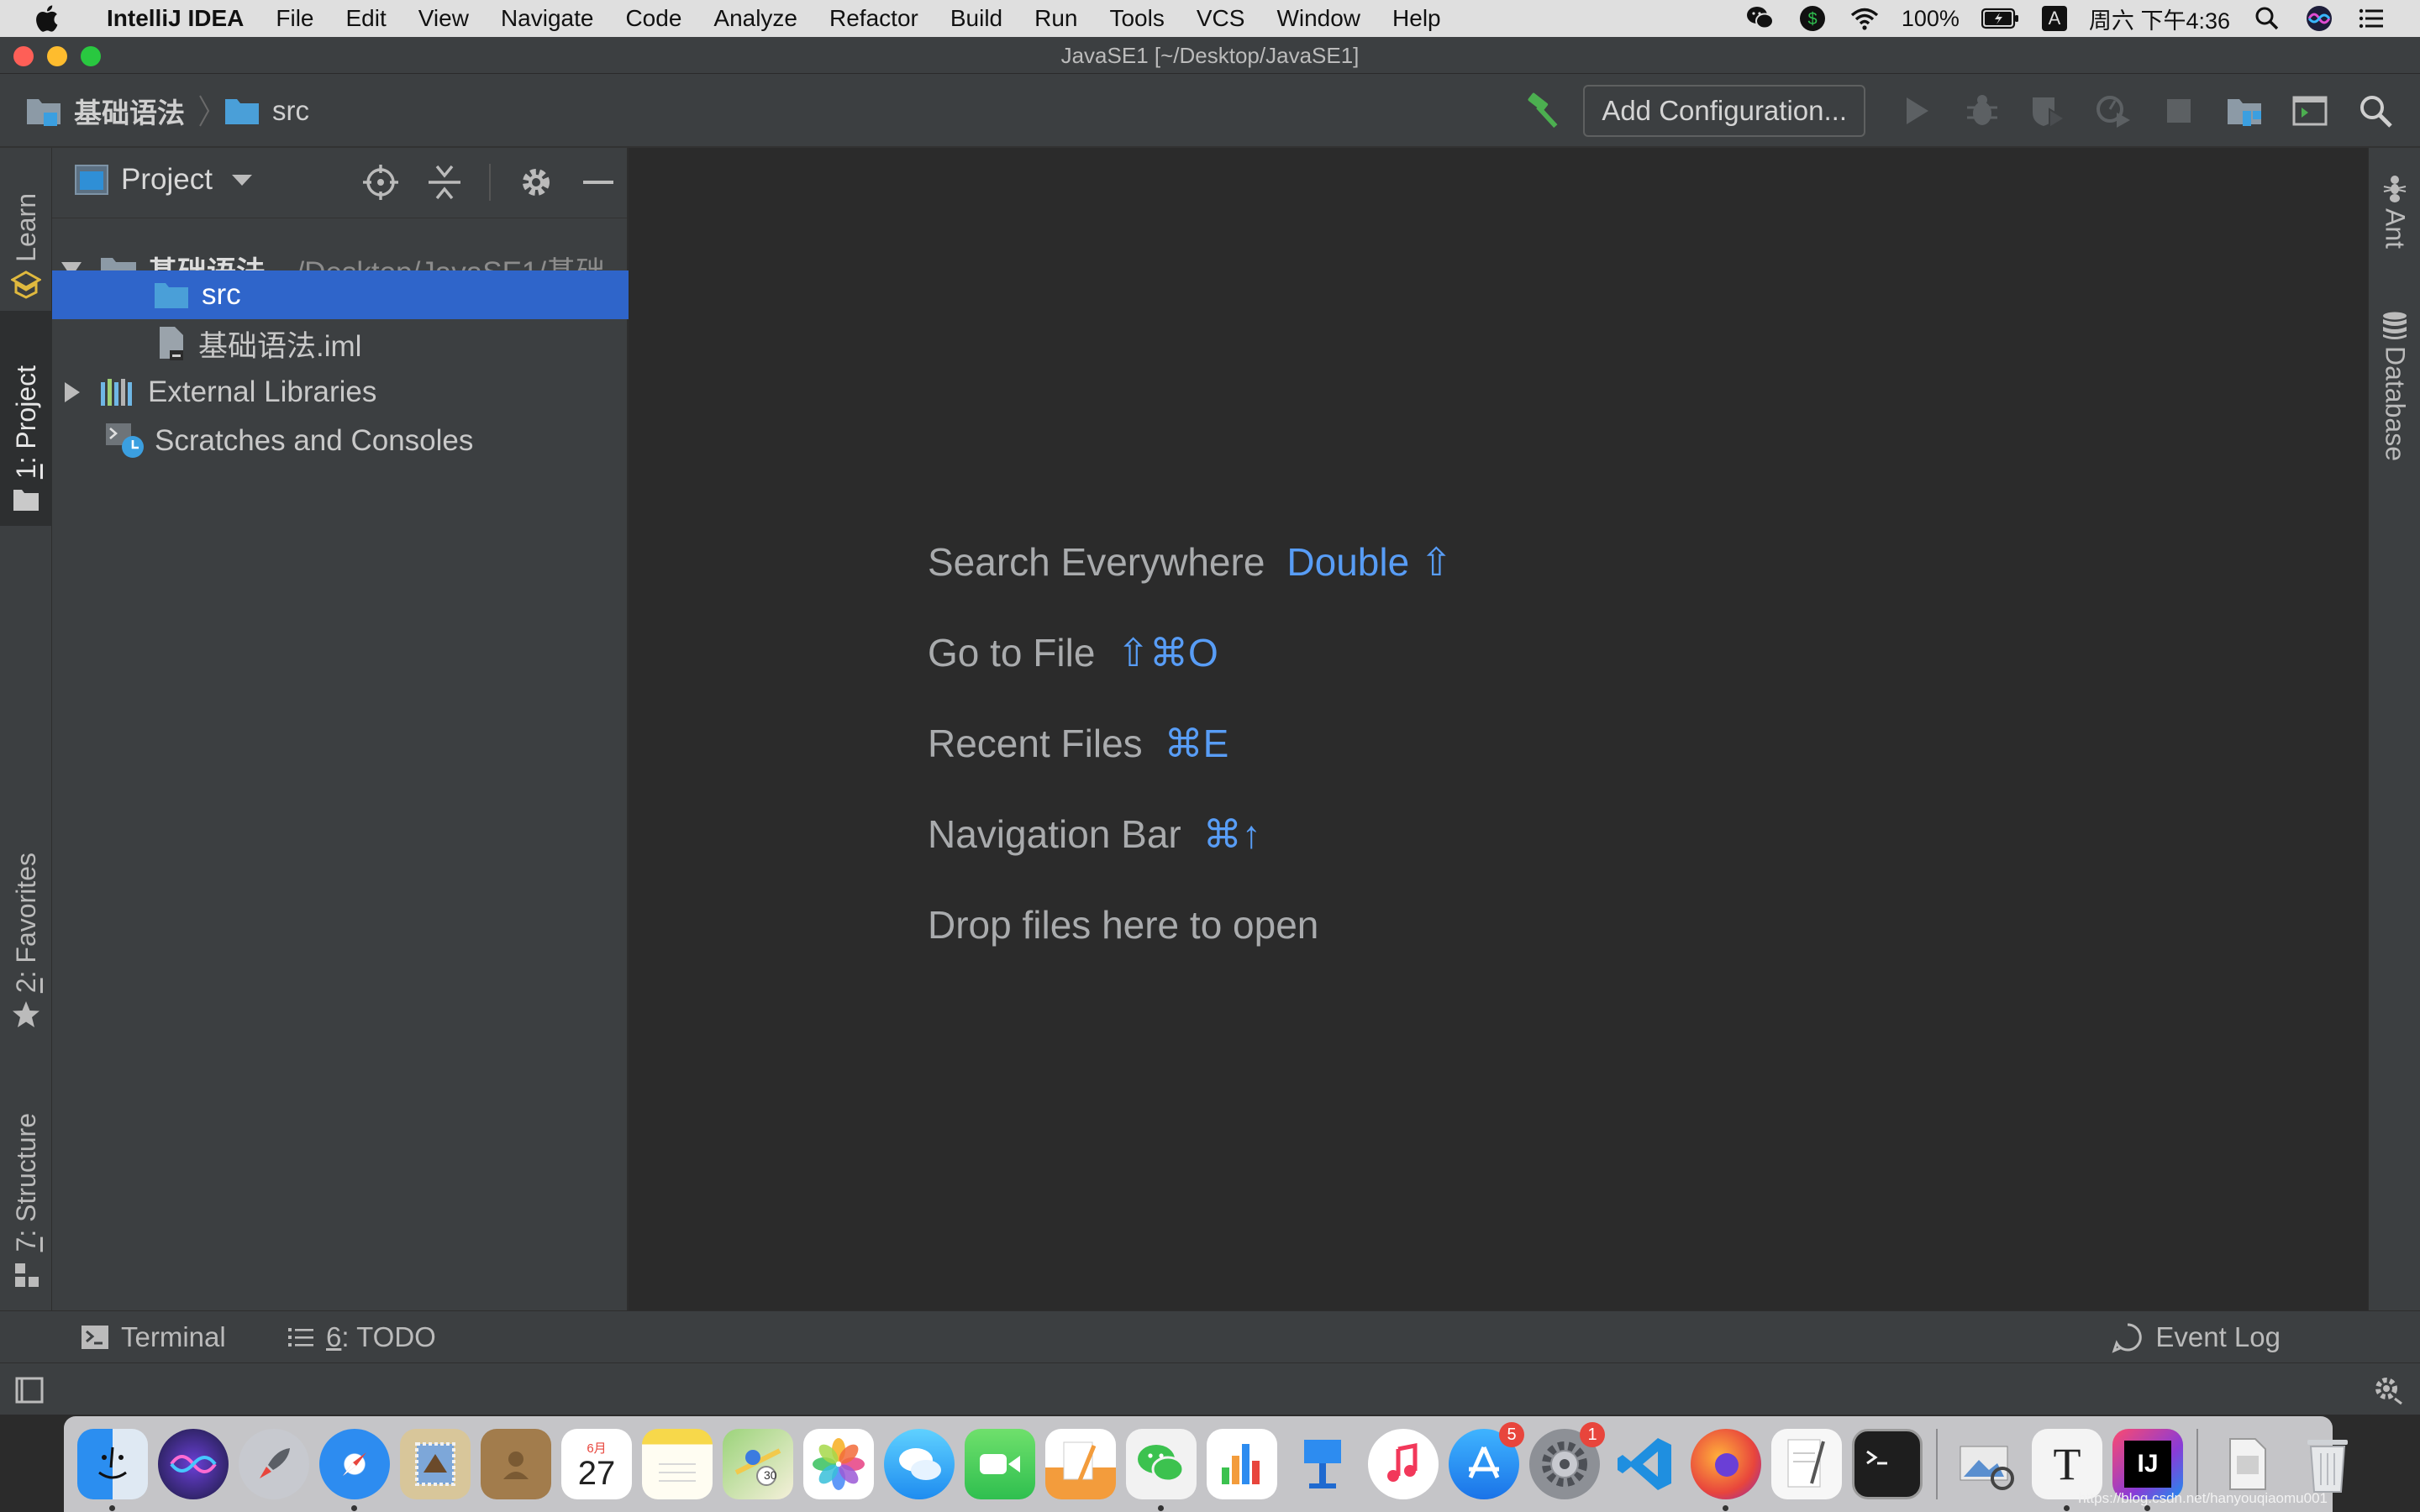 The image size is (2420, 1512). What do you see at coordinates (129, 111) in the screenshot?
I see `breadcrumb-project: 基础语法` at bounding box center [129, 111].